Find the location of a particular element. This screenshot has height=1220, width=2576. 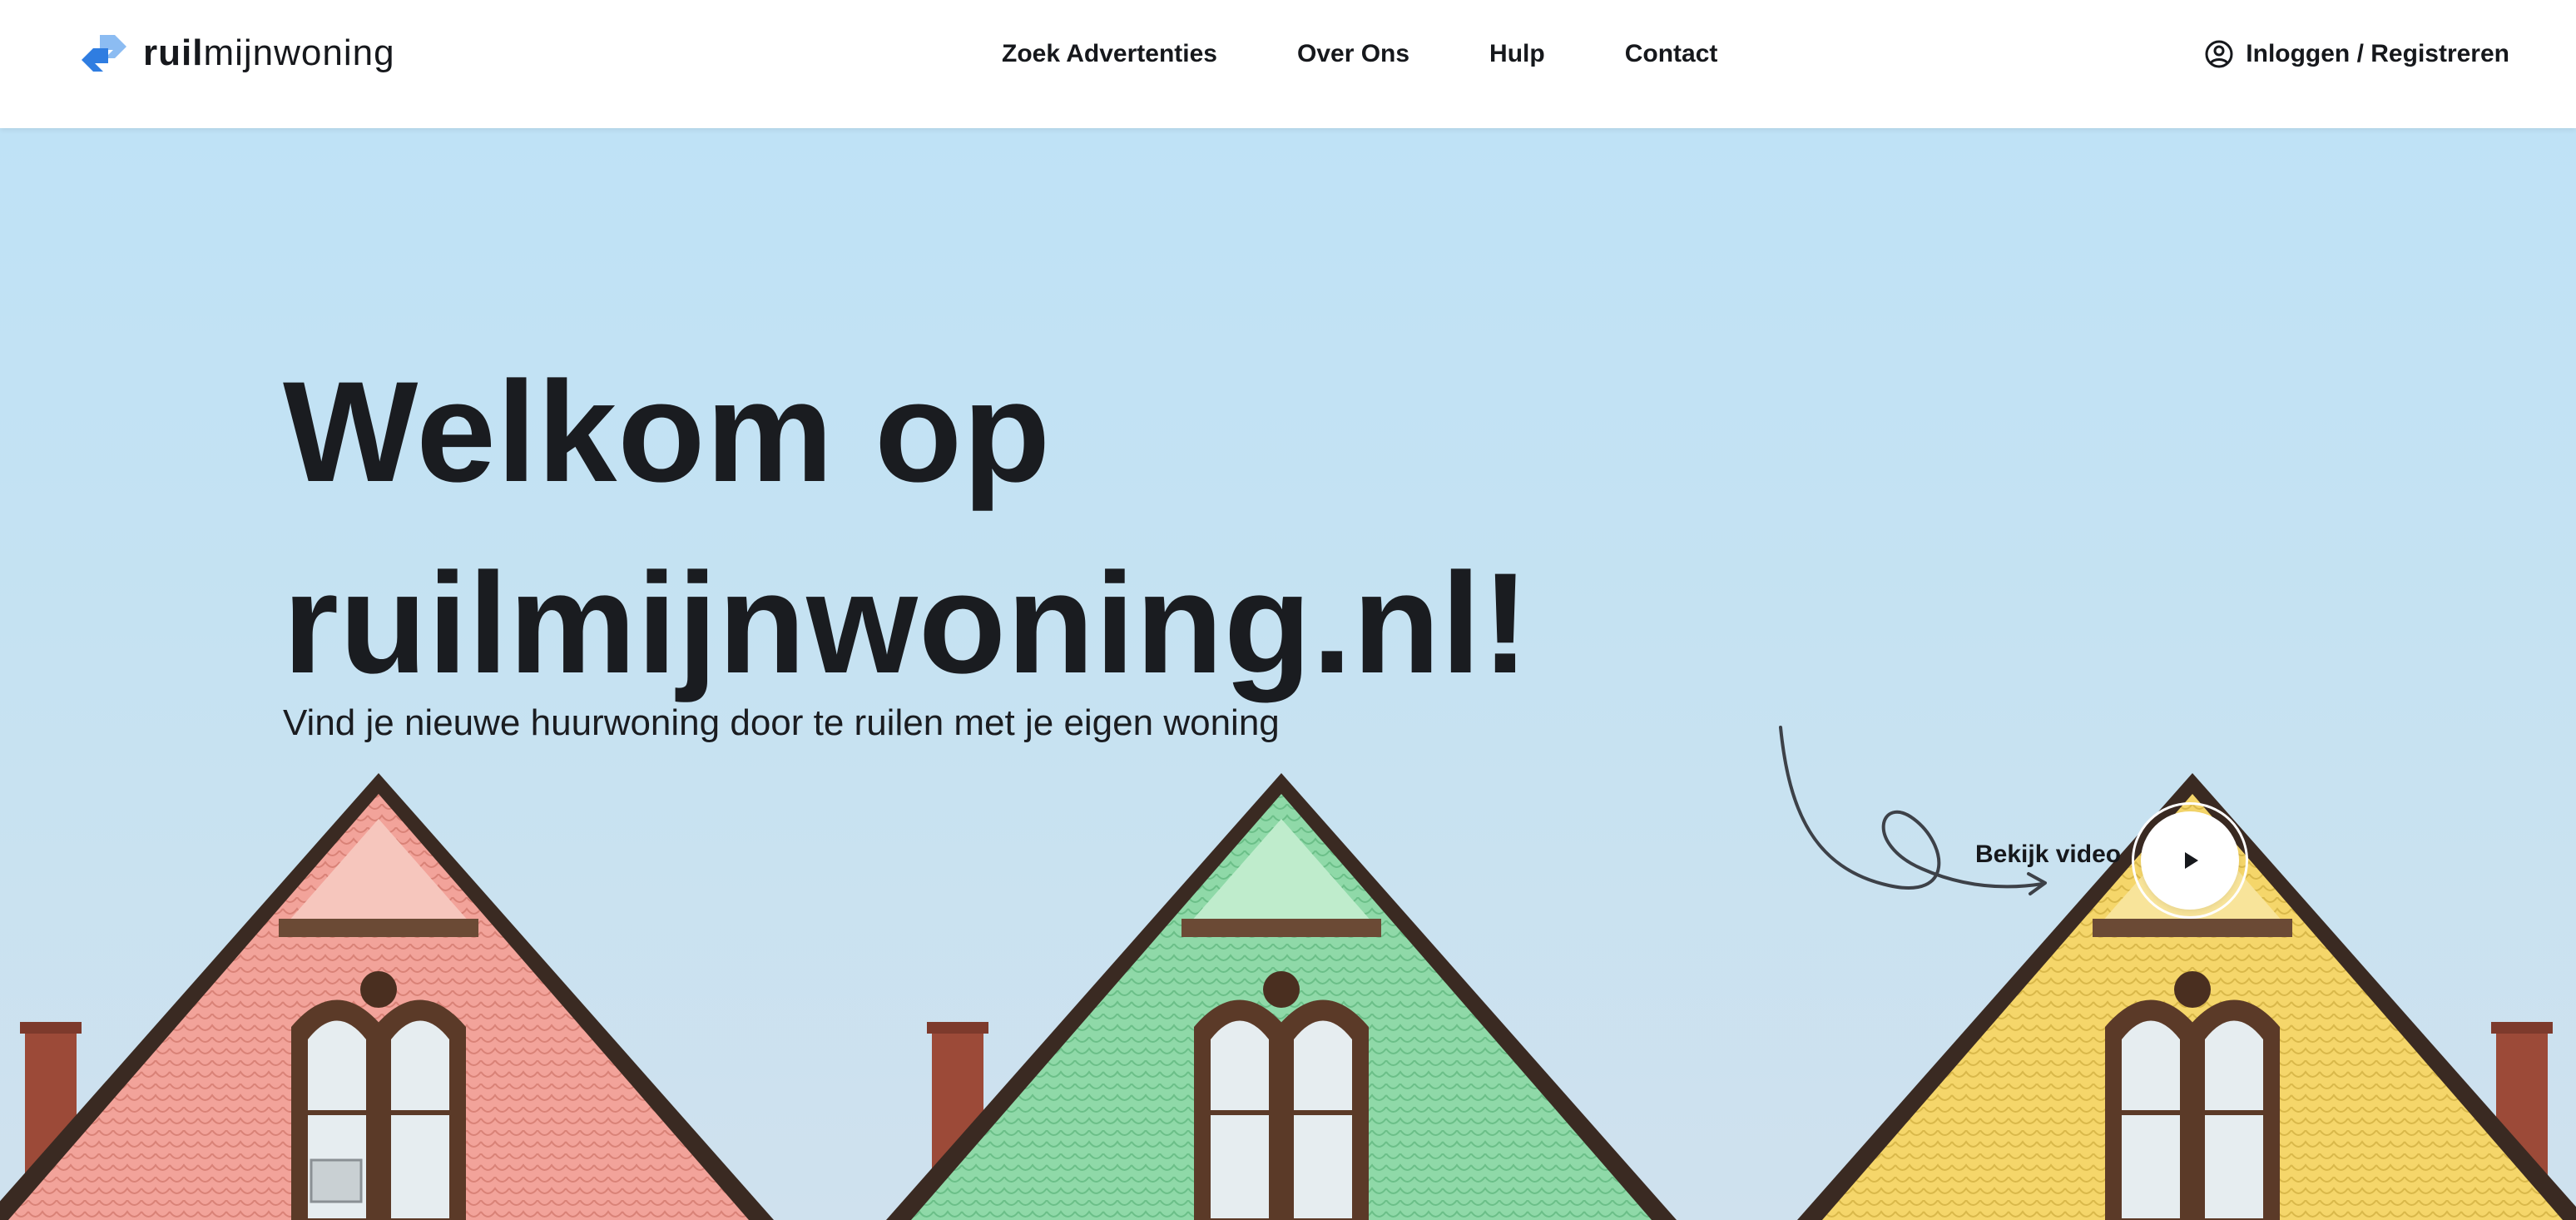

brand-name: ruilmijnwoning is located at coordinates (269, 53).